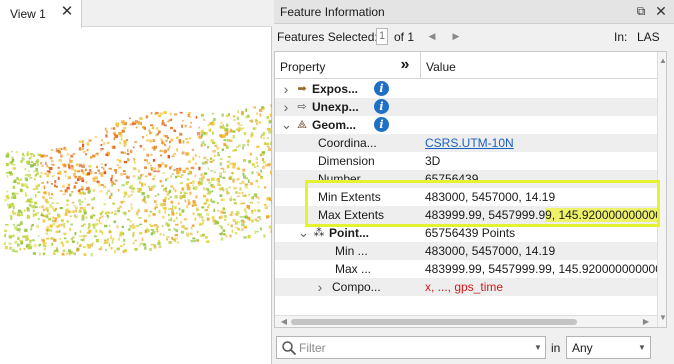 This screenshot has width=674, height=364. What do you see at coordinates (346, 161) in the screenshot?
I see `property-name: Dimension` at bounding box center [346, 161].